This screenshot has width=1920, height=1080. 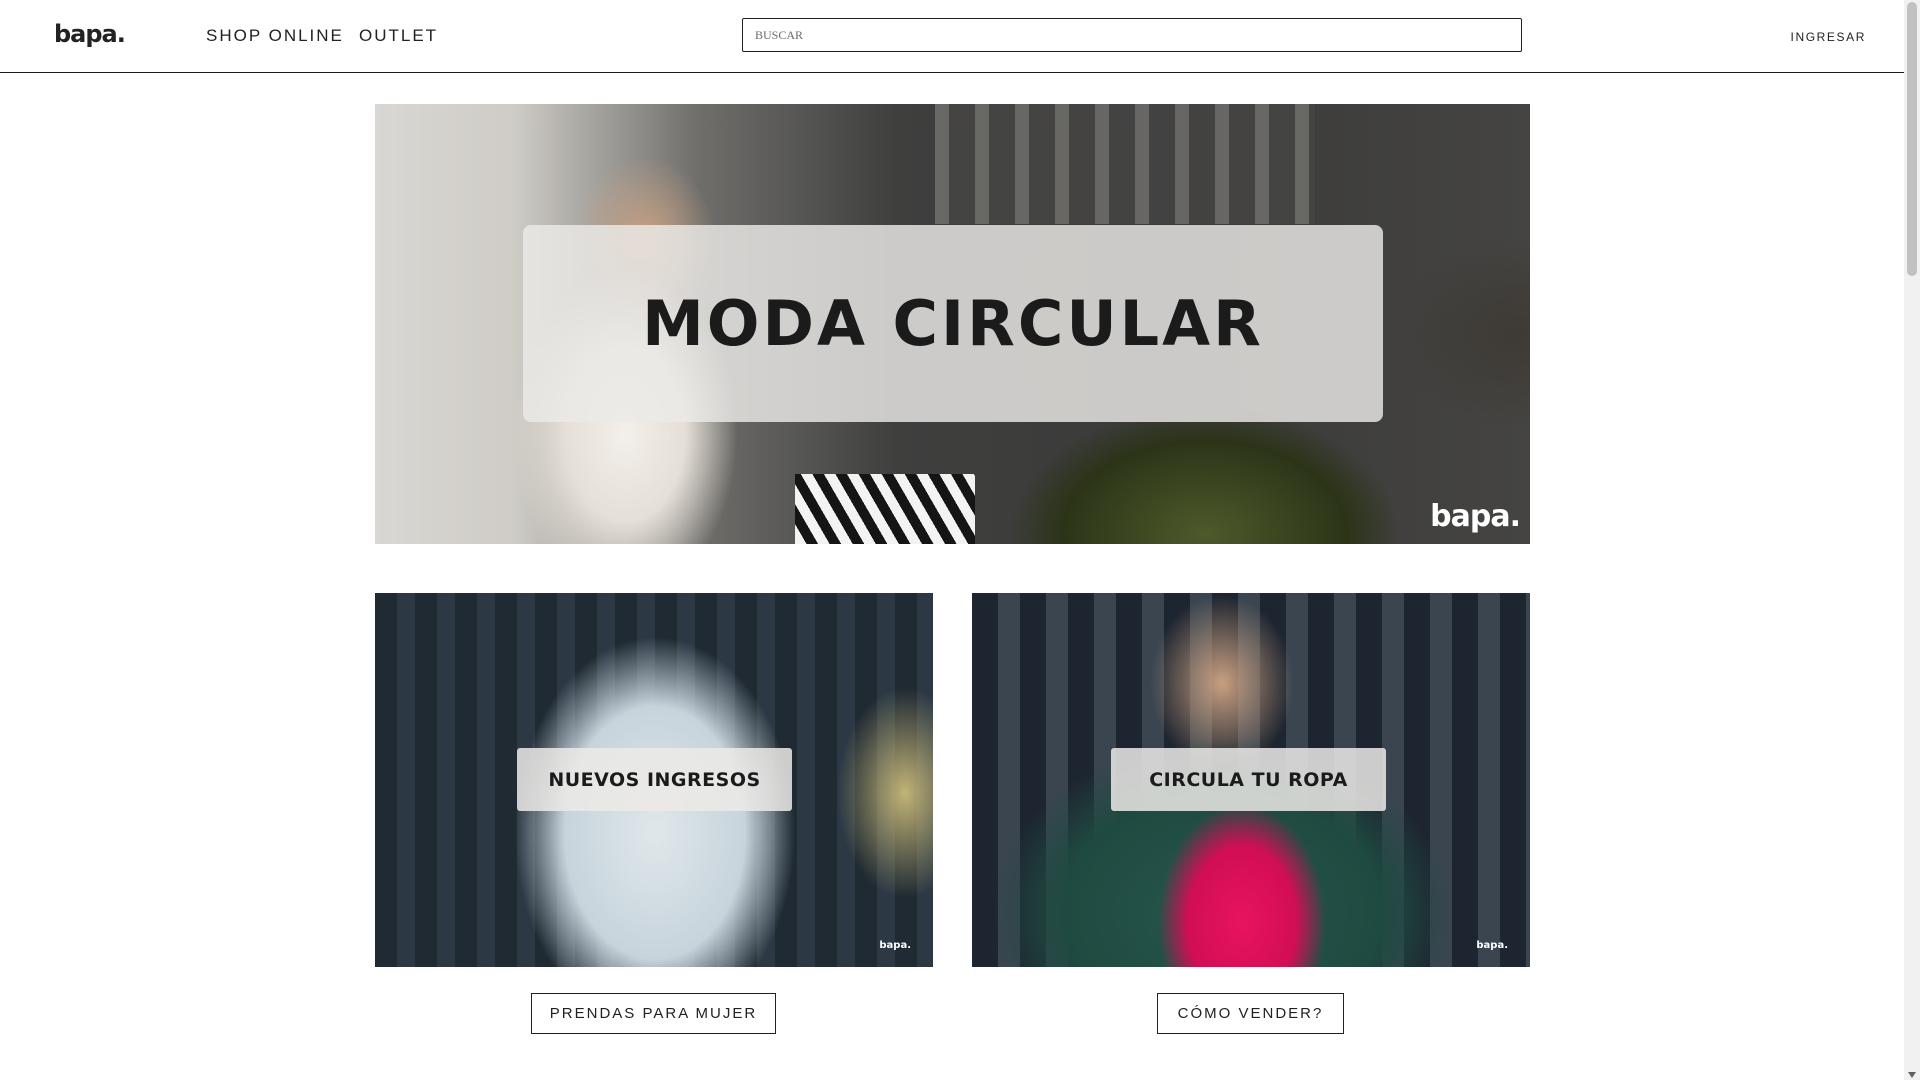 What do you see at coordinates (1912, 1075) in the screenshot?
I see `scroll-down-arrow-icon` at bounding box center [1912, 1075].